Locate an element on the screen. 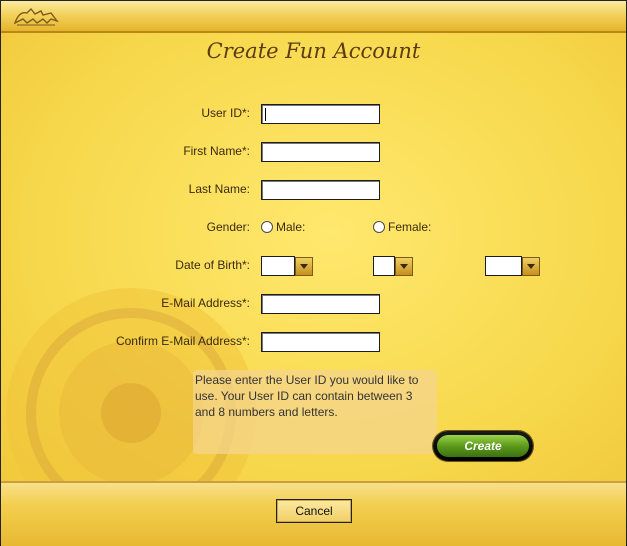  date-of-birth-label: Date of Birth*: is located at coordinates (212, 265).